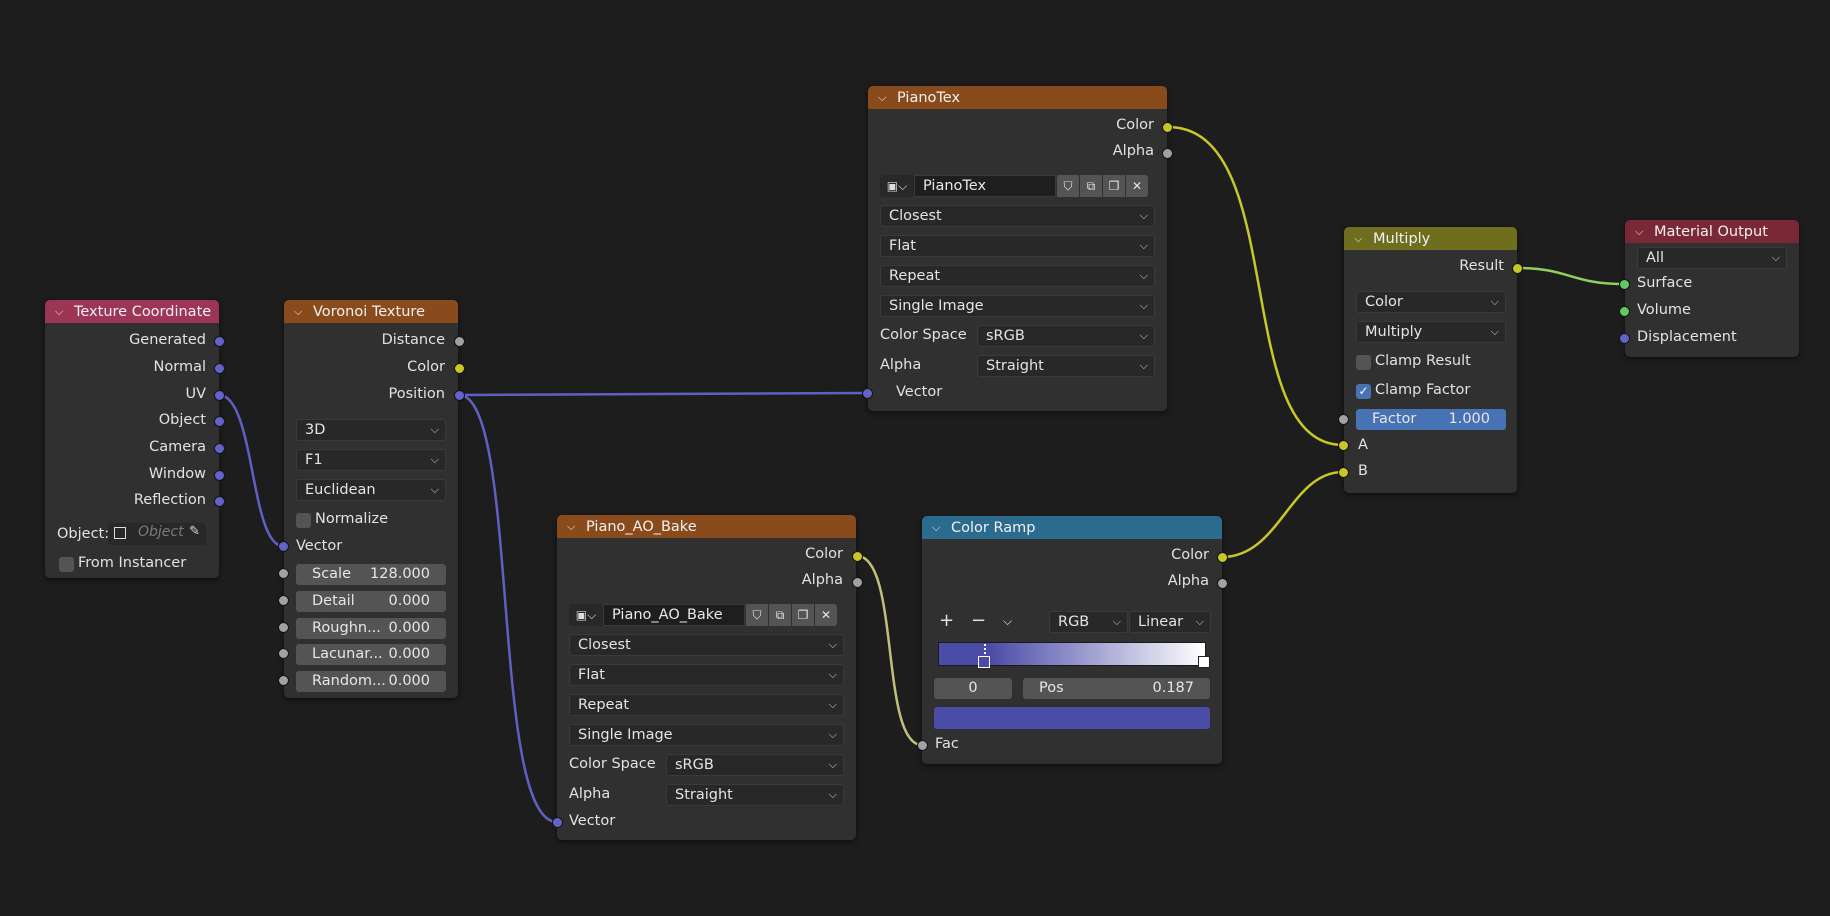  Describe the element at coordinates (371, 681) in the screenshot. I see `randomness-field: Random... 0.000` at that location.